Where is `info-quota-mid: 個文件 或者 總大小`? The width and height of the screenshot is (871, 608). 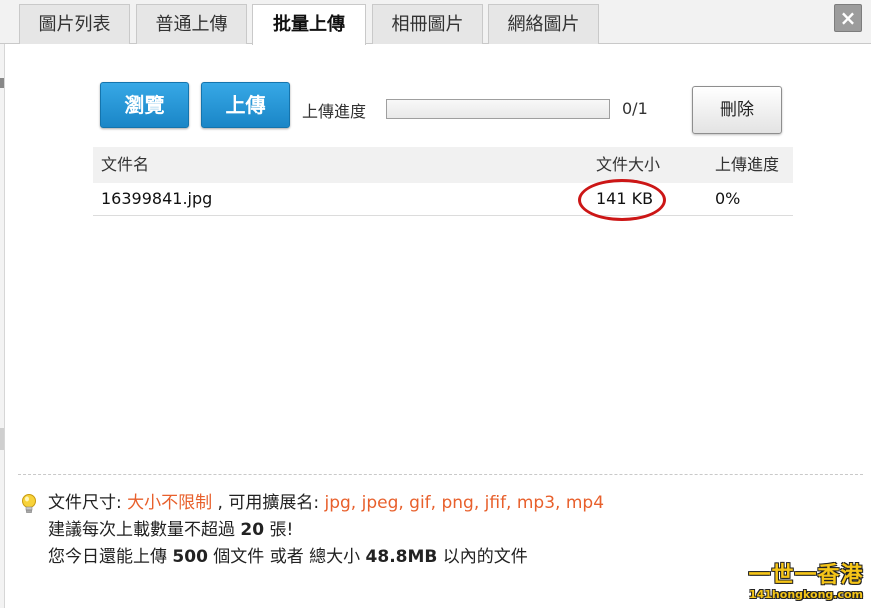
info-quota-mid: 個文件 或者 總大小 is located at coordinates (286, 557).